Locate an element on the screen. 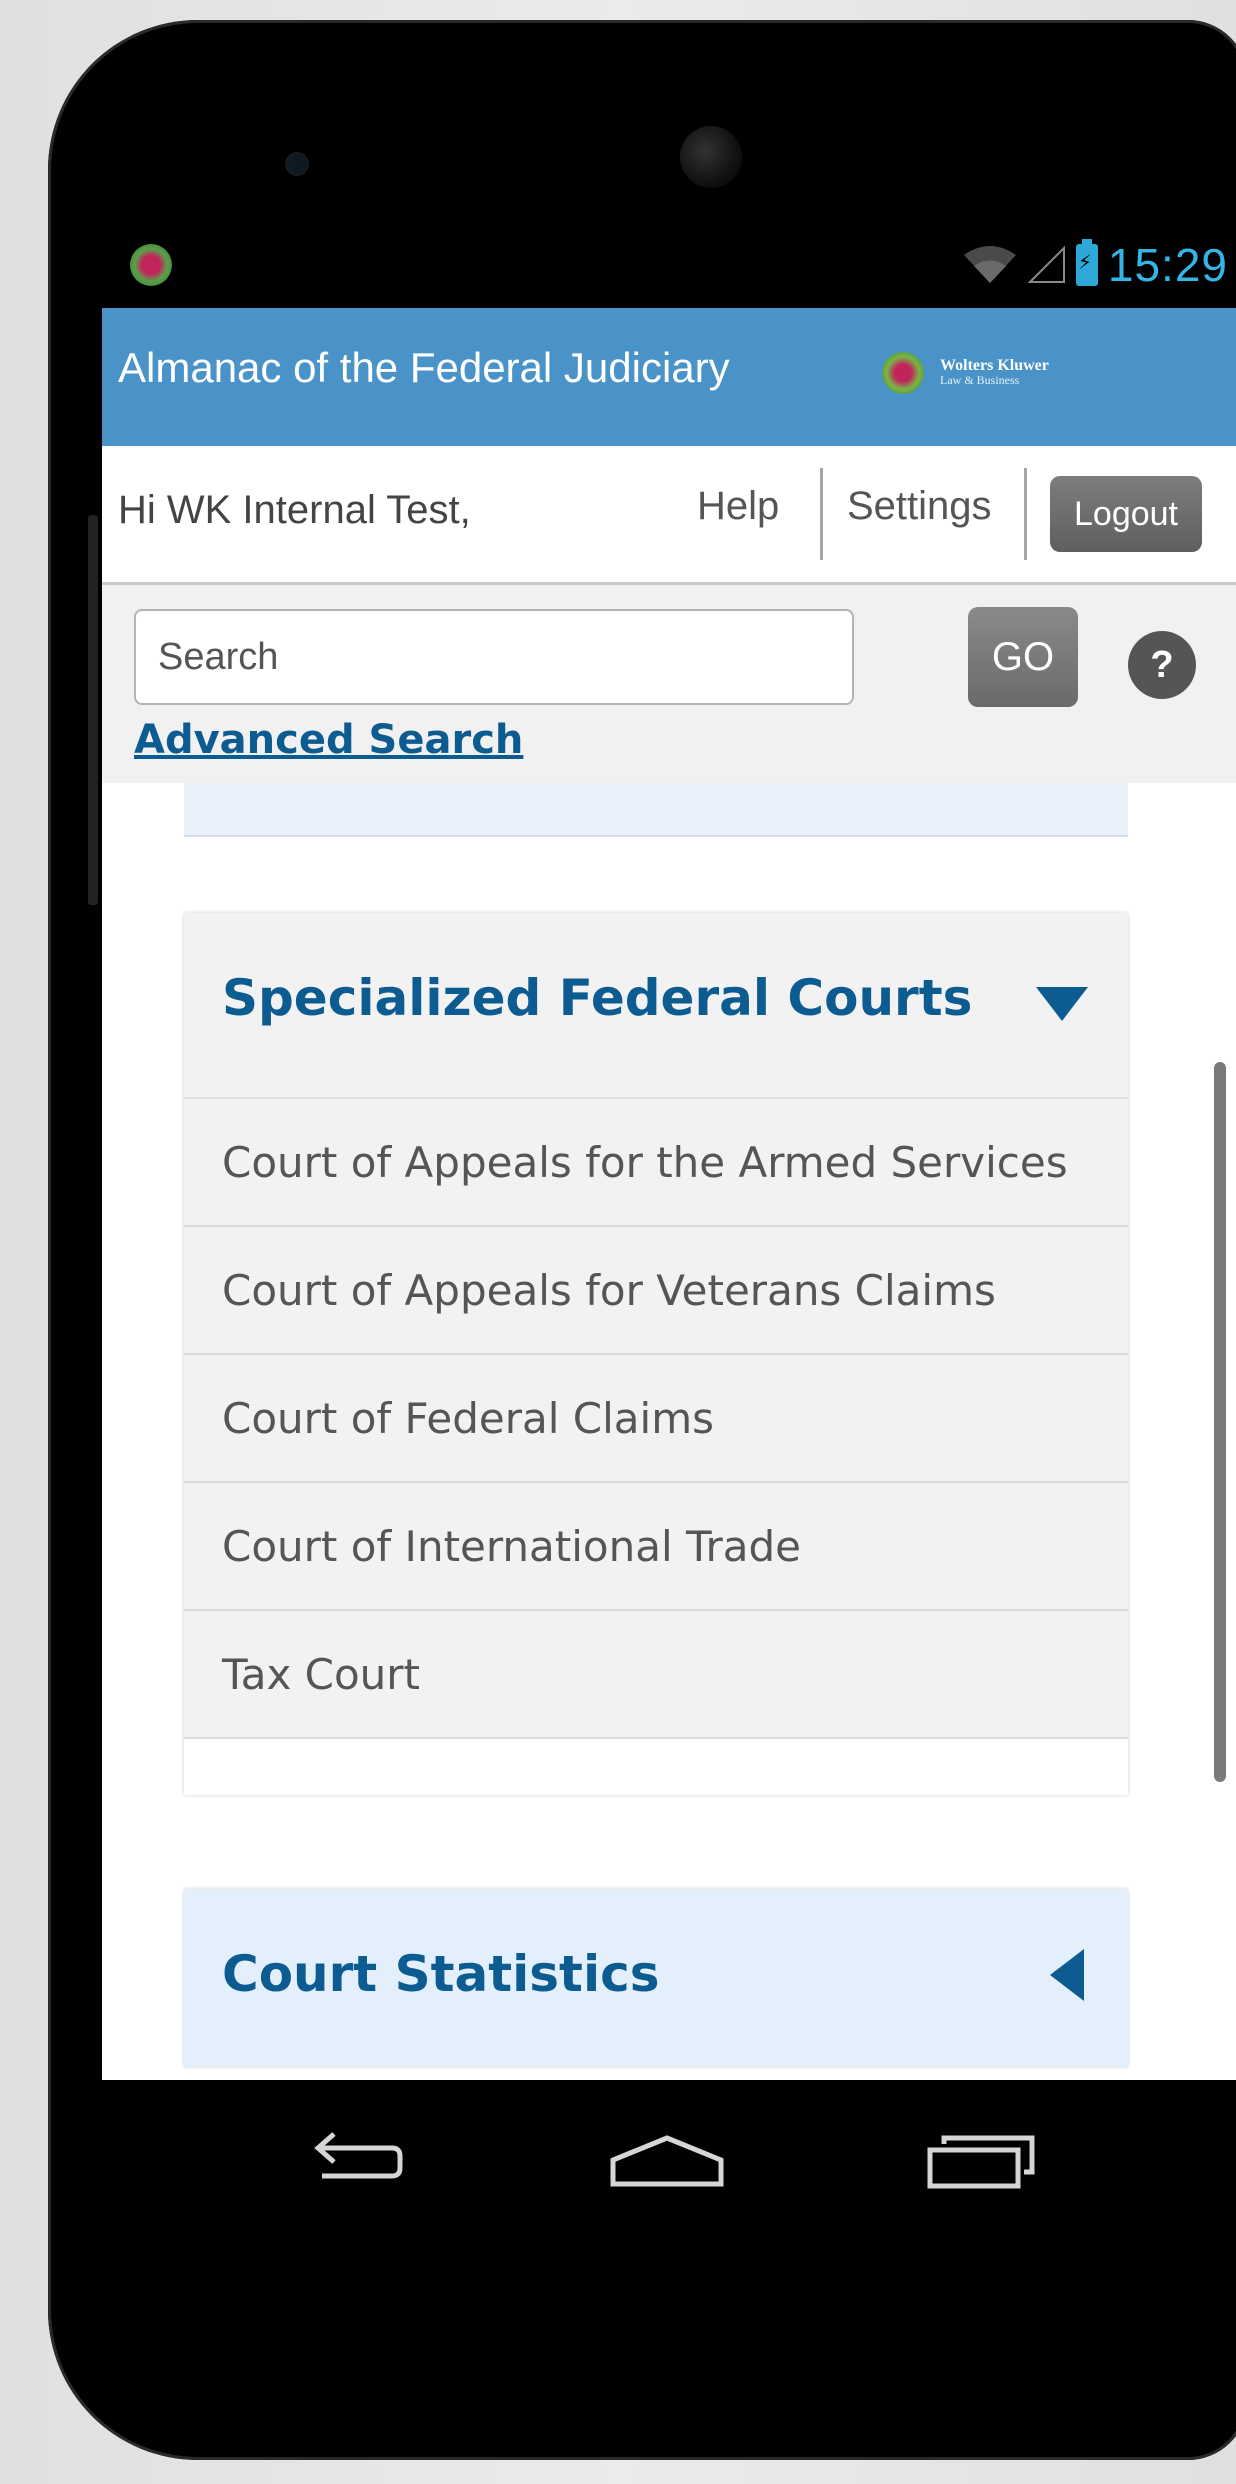 This screenshot has width=1236, height=2484. status-bar: 15:29 is located at coordinates (669, 265).